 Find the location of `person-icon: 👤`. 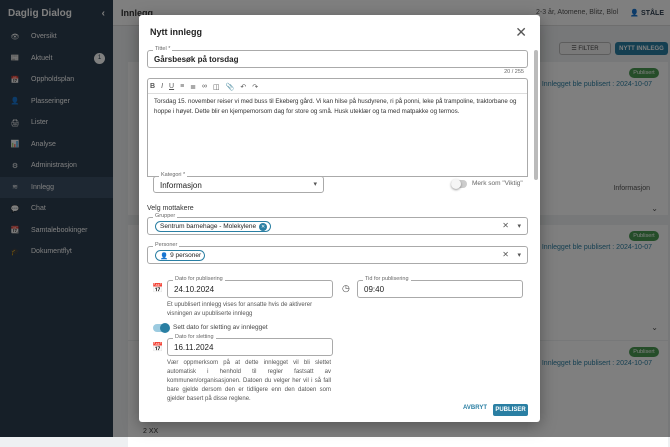

person-icon: 👤 is located at coordinates (164, 256).